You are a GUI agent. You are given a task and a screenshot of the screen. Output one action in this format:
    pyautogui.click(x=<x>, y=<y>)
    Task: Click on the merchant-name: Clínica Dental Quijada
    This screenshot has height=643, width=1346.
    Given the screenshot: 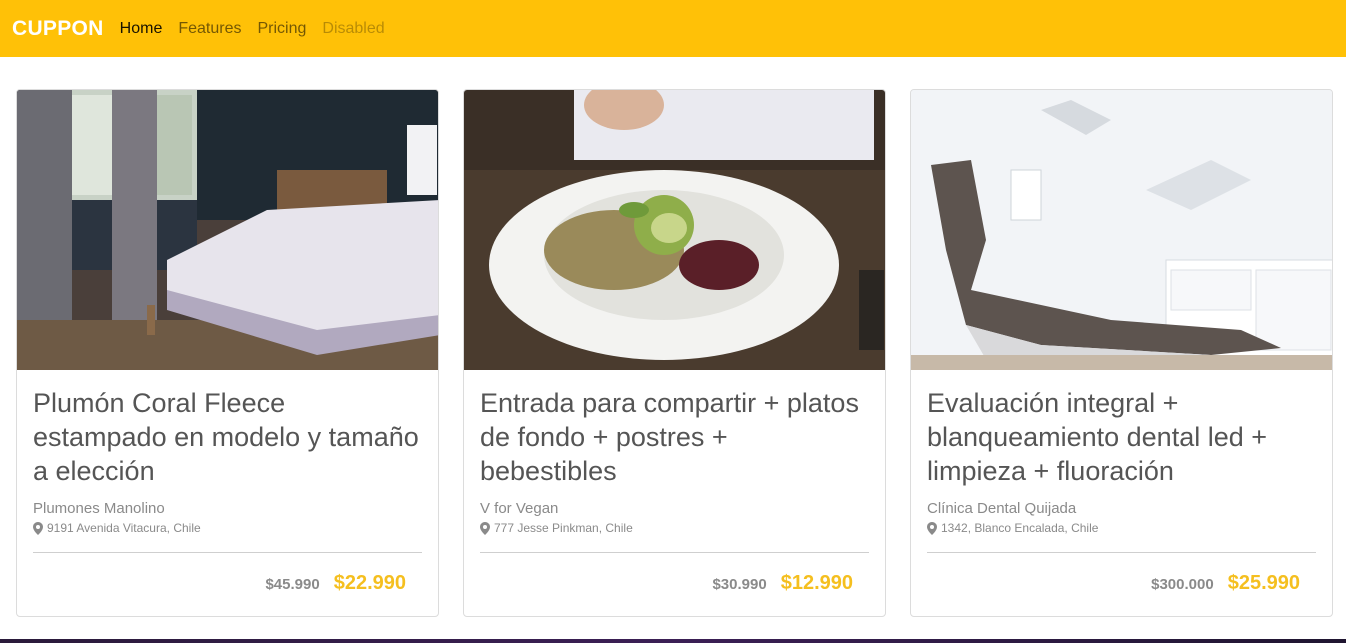 What is the action you would take?
    pyautogui.click(x=1002, y=508)
    